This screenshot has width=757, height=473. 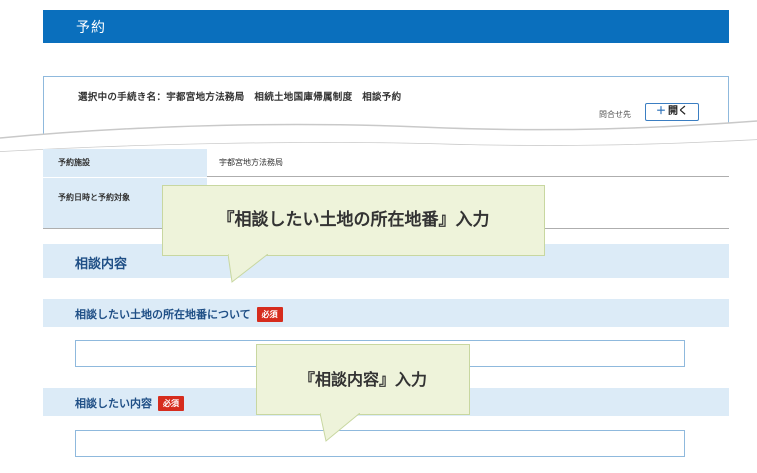 I want to click on facility-value: 宇都宮地方法務局, so click(x=468, y=163).